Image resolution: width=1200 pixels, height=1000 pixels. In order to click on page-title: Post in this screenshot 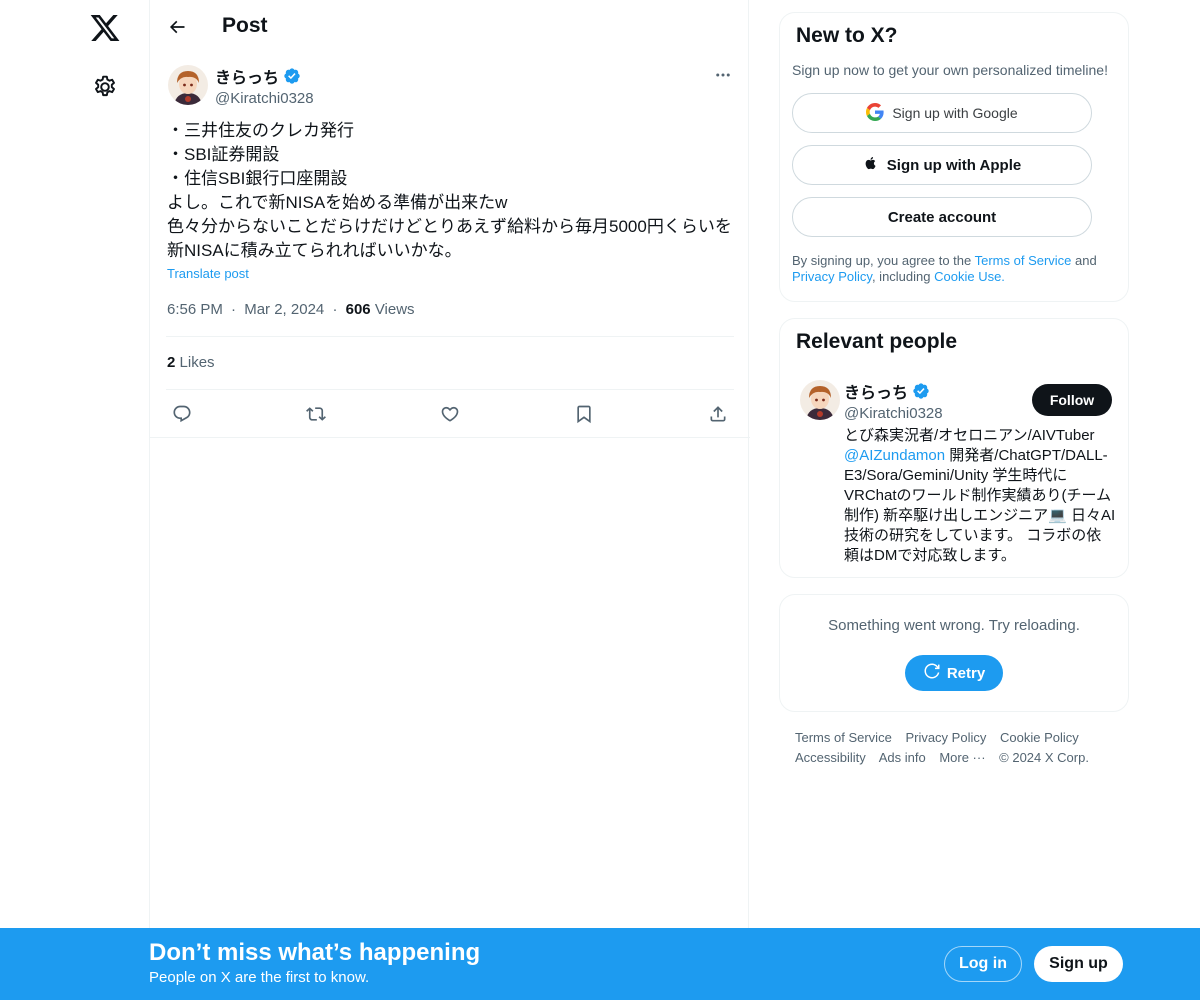, I will do `click(245, 25)`.